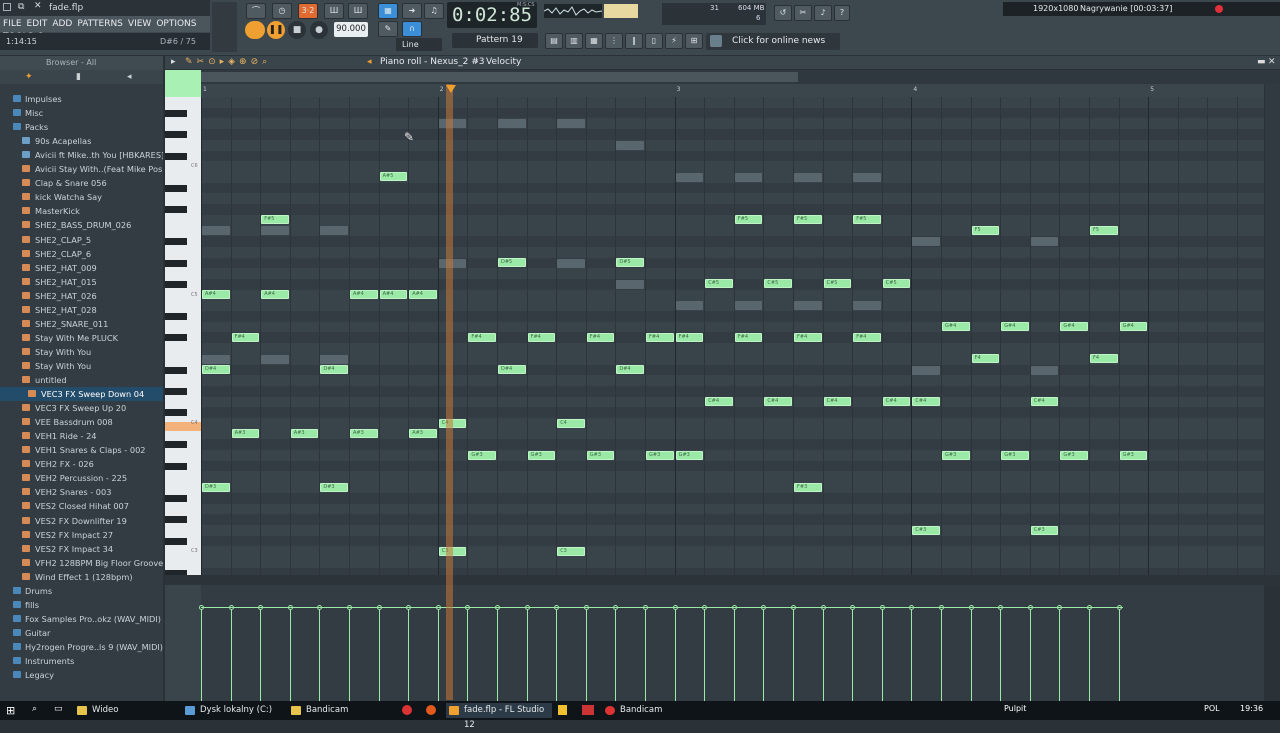  What do you see at coordinates (61, 22) in the screenshot?
I see `menu-add: ADD` at bounding box center [61, 22].